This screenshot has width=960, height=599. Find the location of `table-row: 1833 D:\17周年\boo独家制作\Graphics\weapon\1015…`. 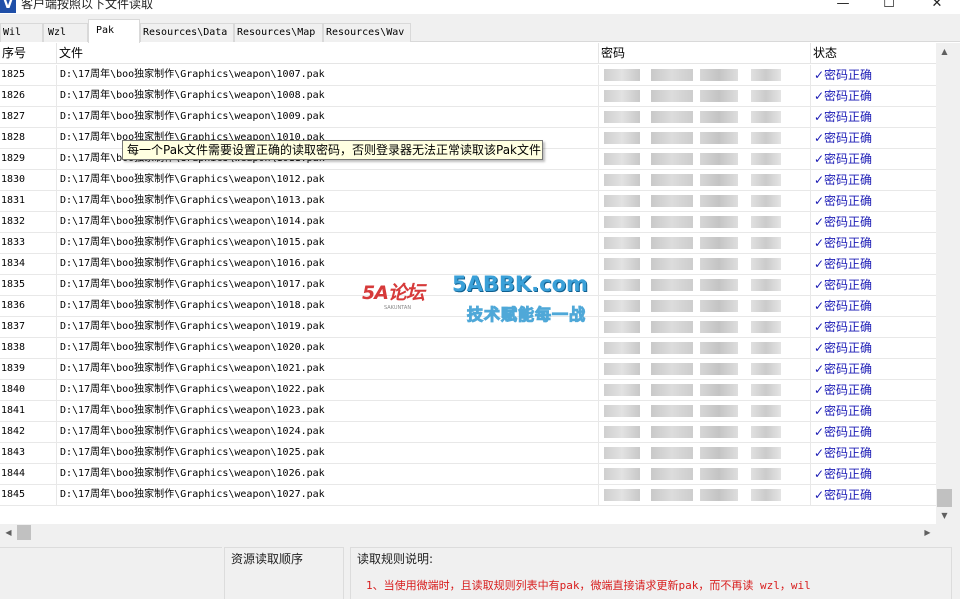

table-row: 1833 D:\17周年\boo独家制作\Graphics\weapon\1015… is located at coordinates (468, 243).